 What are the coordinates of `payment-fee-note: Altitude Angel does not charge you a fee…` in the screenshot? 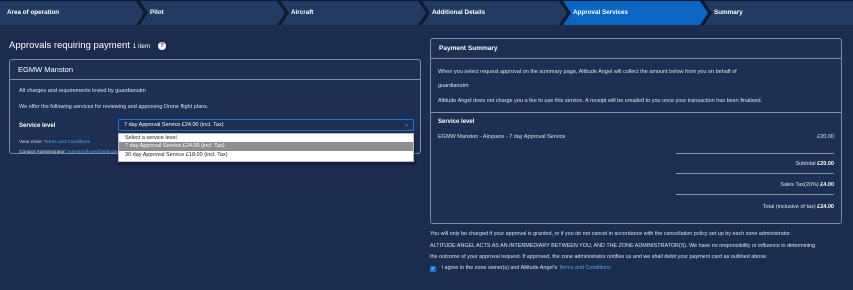 It's located at (600, 101).